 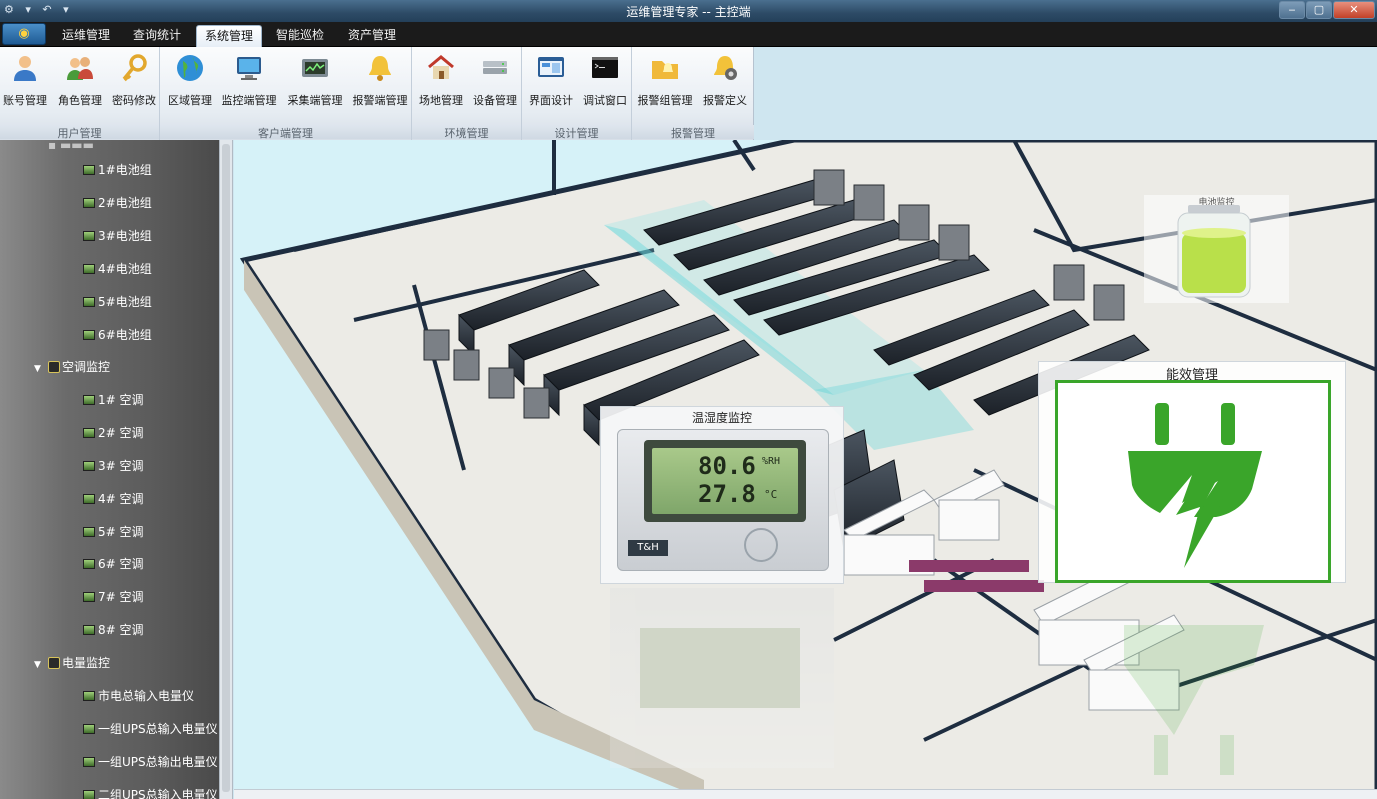 What do you see at coordinates (86, 36) in the screenshot?
I see `tab-ops: 运维管理` at bounding box center [86, 36].